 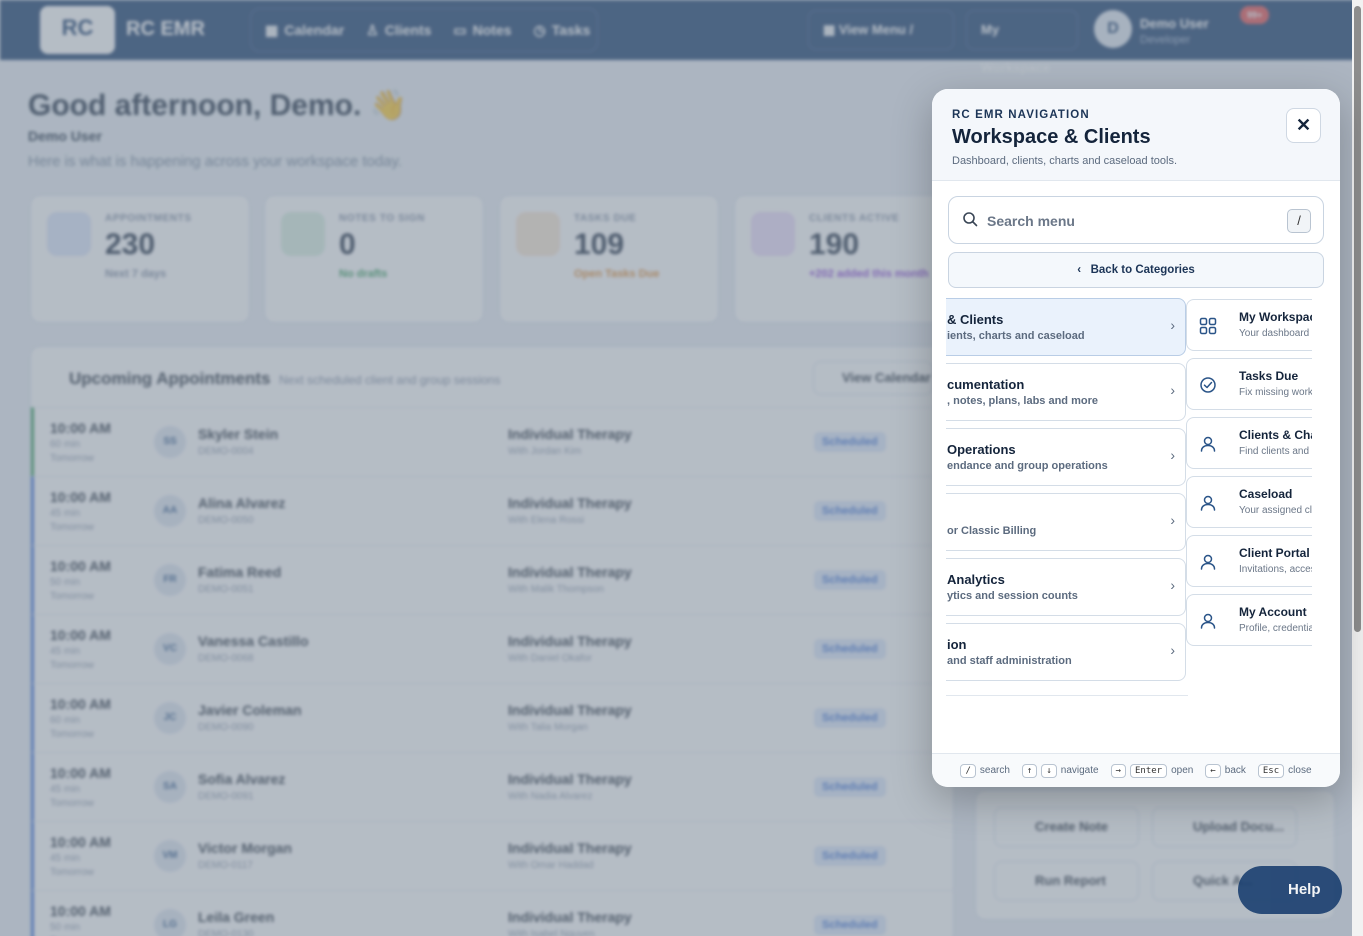 I want to click on menu-item-caseload: Caseload Your assigned cli, so click(x=1249, y=502).